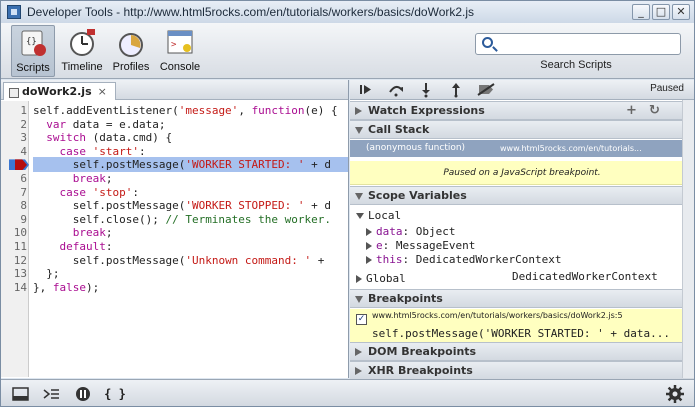 Image resolution: width=695 pixels, height=407 pixels. What do you see at coordinates (180, 67) in the screenshot?
I see `console-label: Console` at bounding box center [180, 67].